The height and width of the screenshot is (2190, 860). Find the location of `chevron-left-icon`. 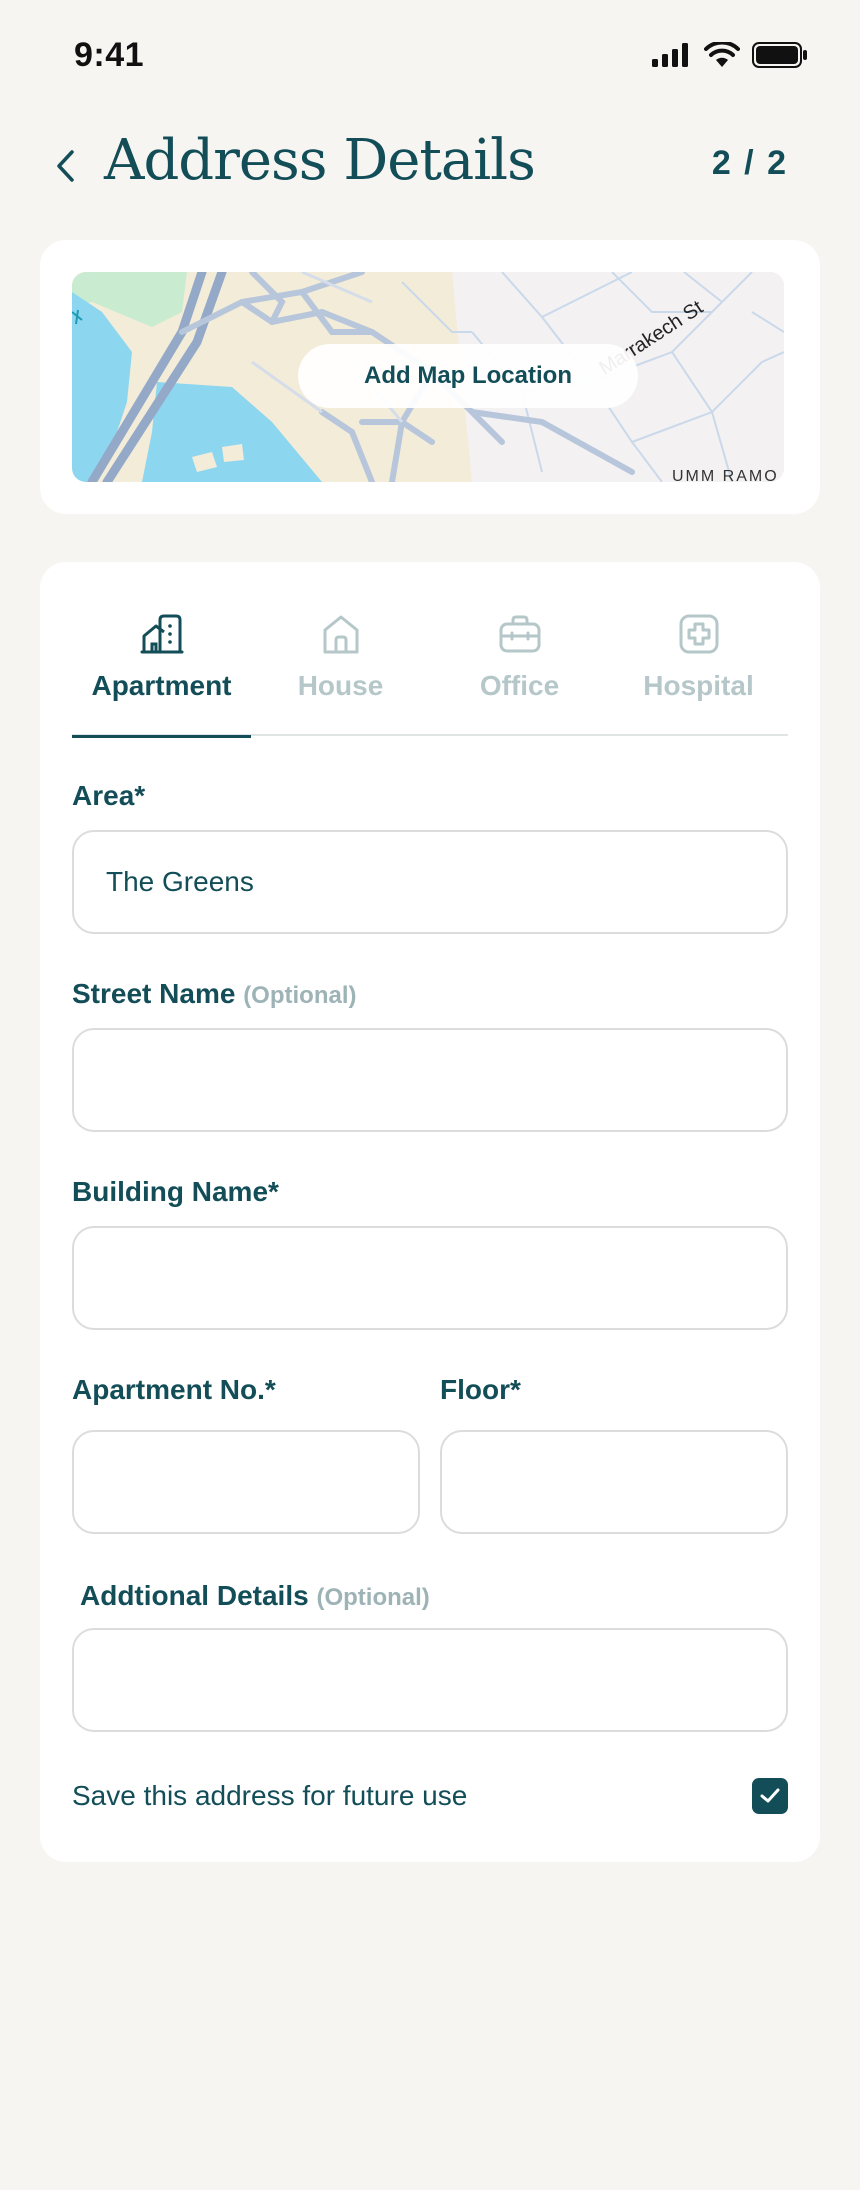

chevron-left-icon is located at coordinates (65, 166).